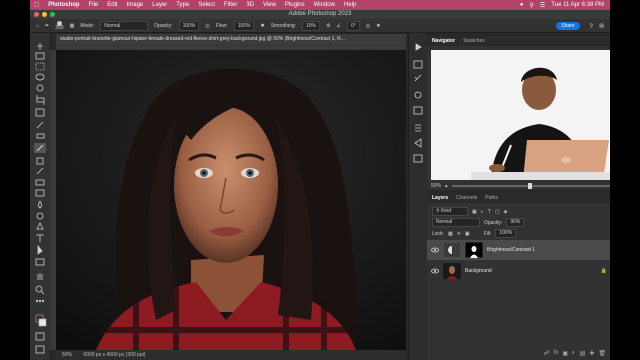 This screenshot has width=640, height=360. Describe the element at coordinates (604, 271) in the screenshot. I see `lock-icon: 🔒` at that location.